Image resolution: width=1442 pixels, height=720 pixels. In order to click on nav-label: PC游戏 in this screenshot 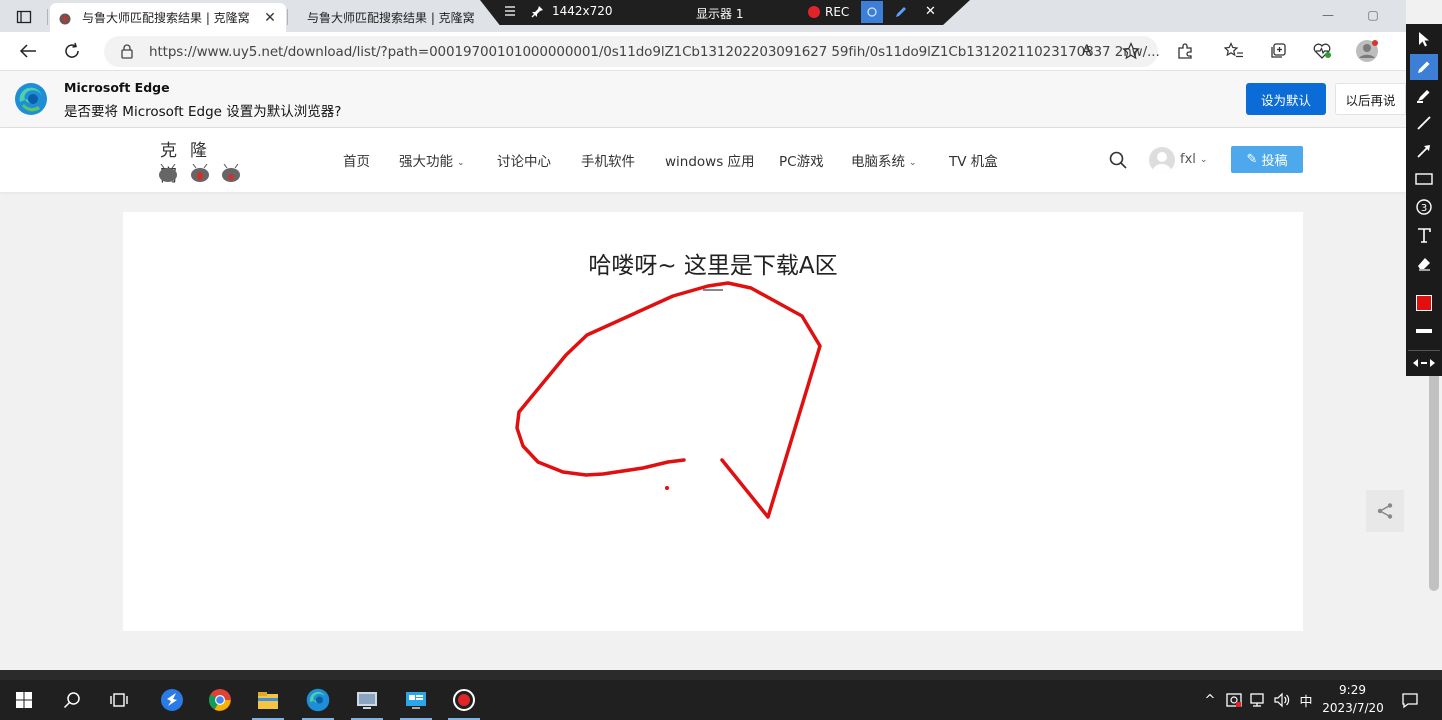, I will do `click(801, 162)`.